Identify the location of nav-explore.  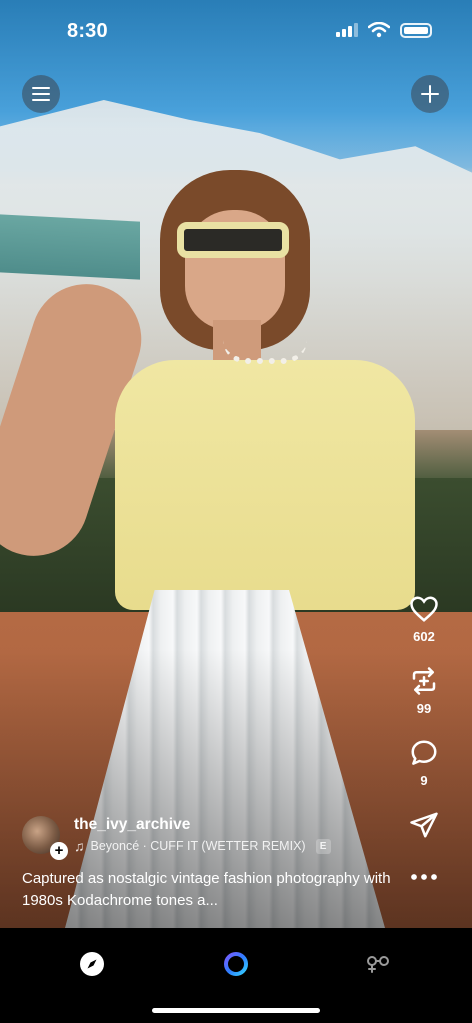
(92, 964).